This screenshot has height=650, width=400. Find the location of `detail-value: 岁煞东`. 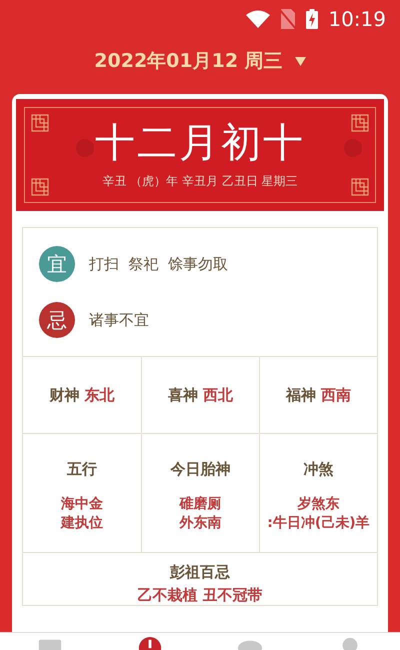

detail-value: 岁煞东 is located at coordinates (319, 504).